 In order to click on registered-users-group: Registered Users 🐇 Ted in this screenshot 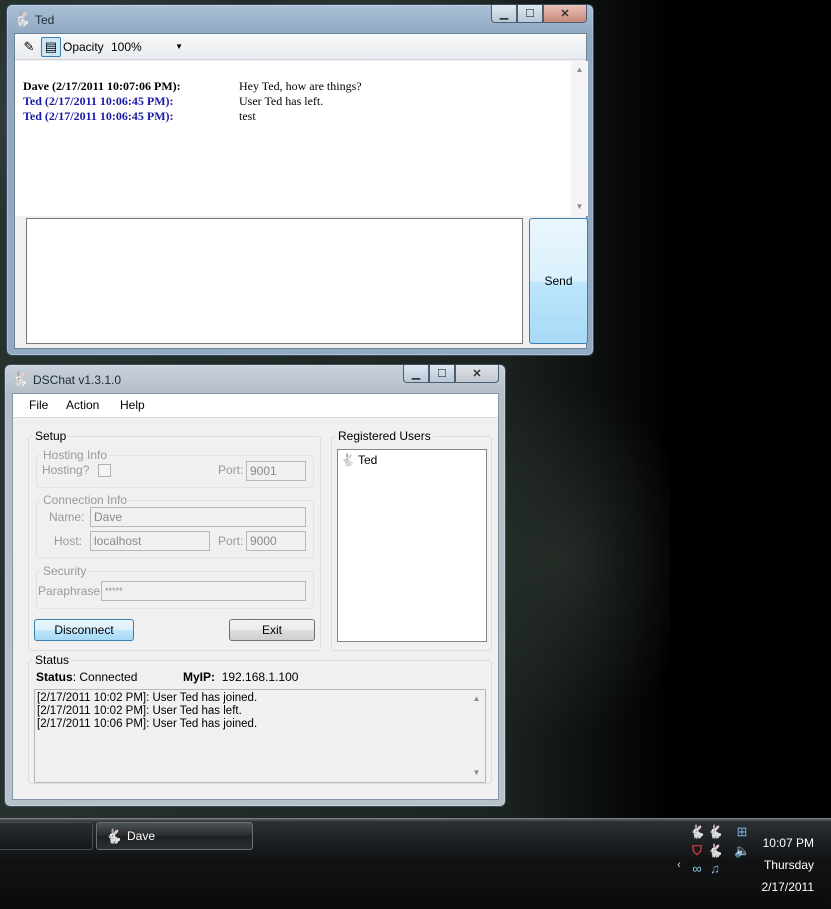, I will do `click(411, 540)`.